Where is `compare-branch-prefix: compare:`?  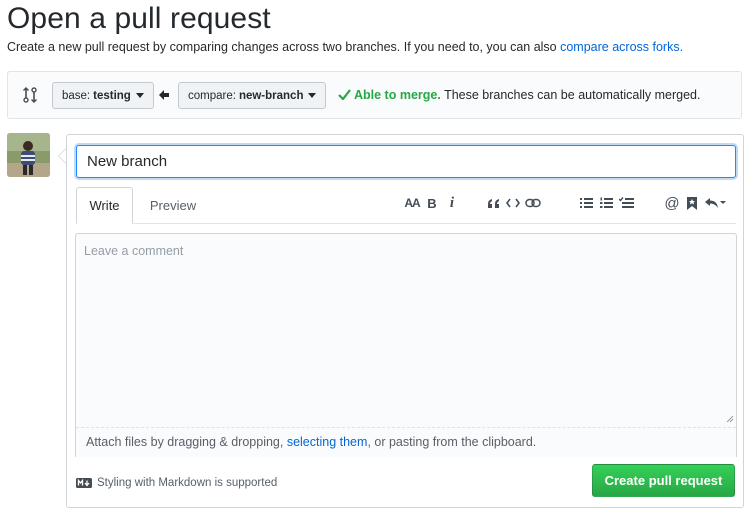 compare-branch-prefix: compare: is located at coordinates (212, 95).